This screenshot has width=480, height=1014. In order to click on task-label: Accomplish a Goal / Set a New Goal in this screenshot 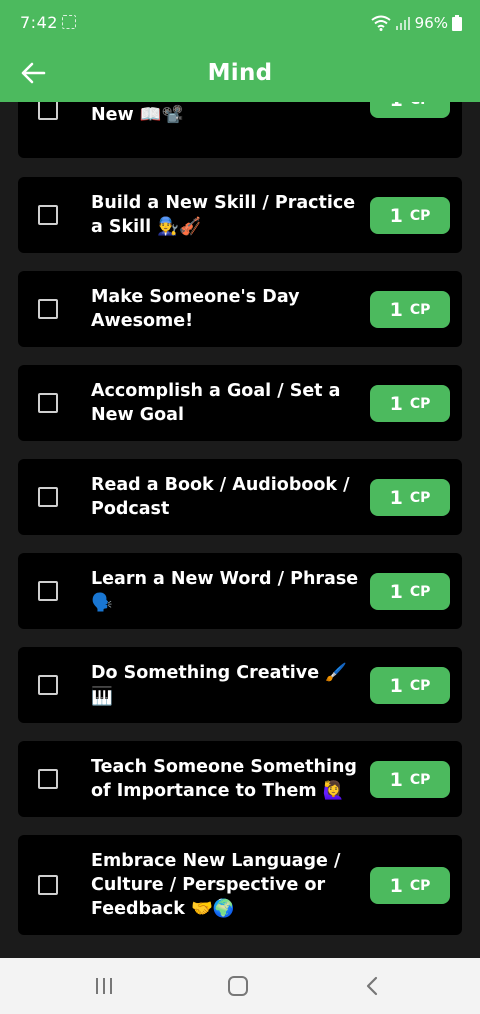, I will do `click(216, 403)`.